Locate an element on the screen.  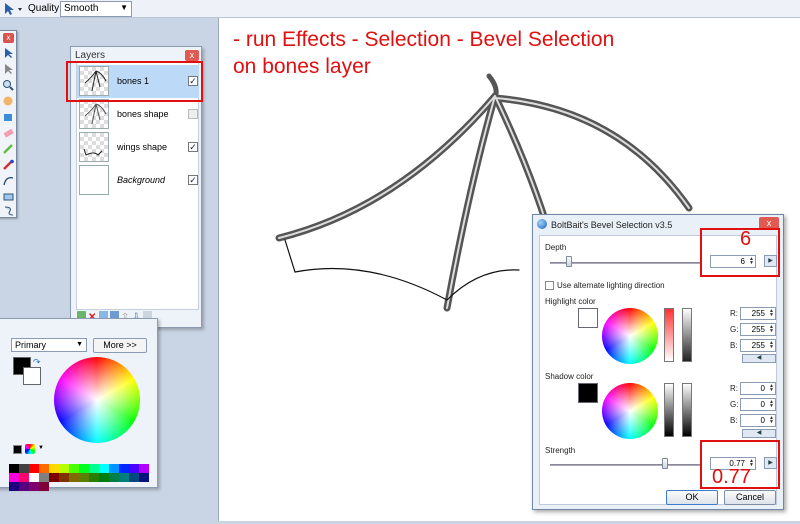
highlight-g-label: G: is located at coordinates (734, 329).